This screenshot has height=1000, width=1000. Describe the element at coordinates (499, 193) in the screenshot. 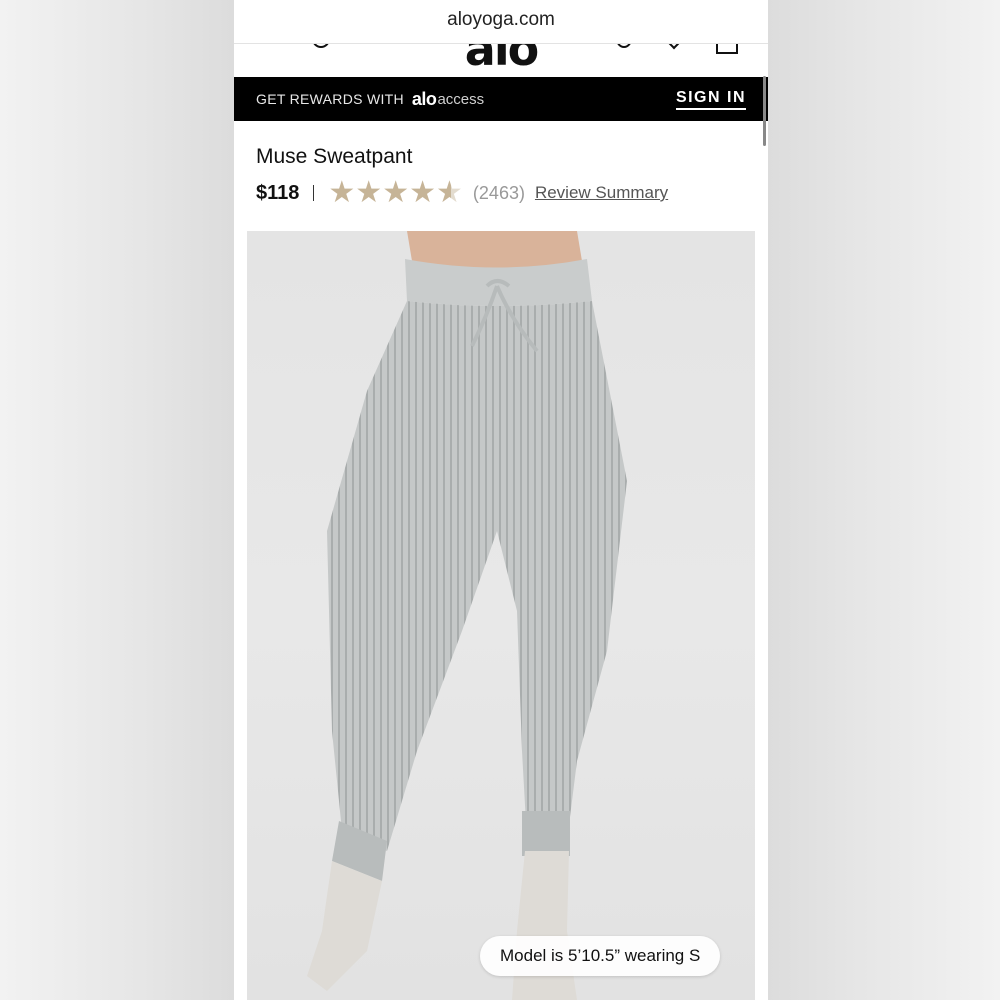

I see `review-count: (2463)` at that location.